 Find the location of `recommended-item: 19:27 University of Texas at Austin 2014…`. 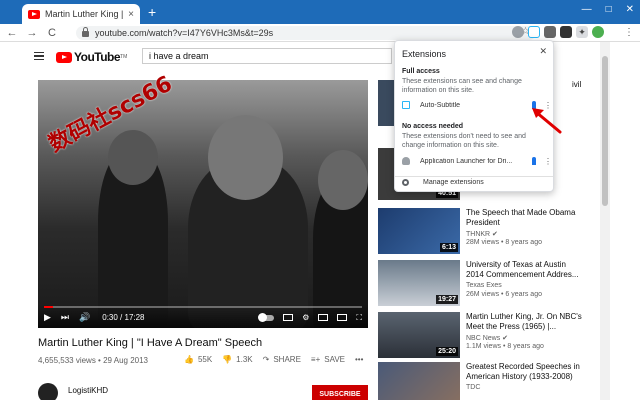

recommended-item: 19:27 University of Texas at Austin 2014… is located at coordinates (483, 286).